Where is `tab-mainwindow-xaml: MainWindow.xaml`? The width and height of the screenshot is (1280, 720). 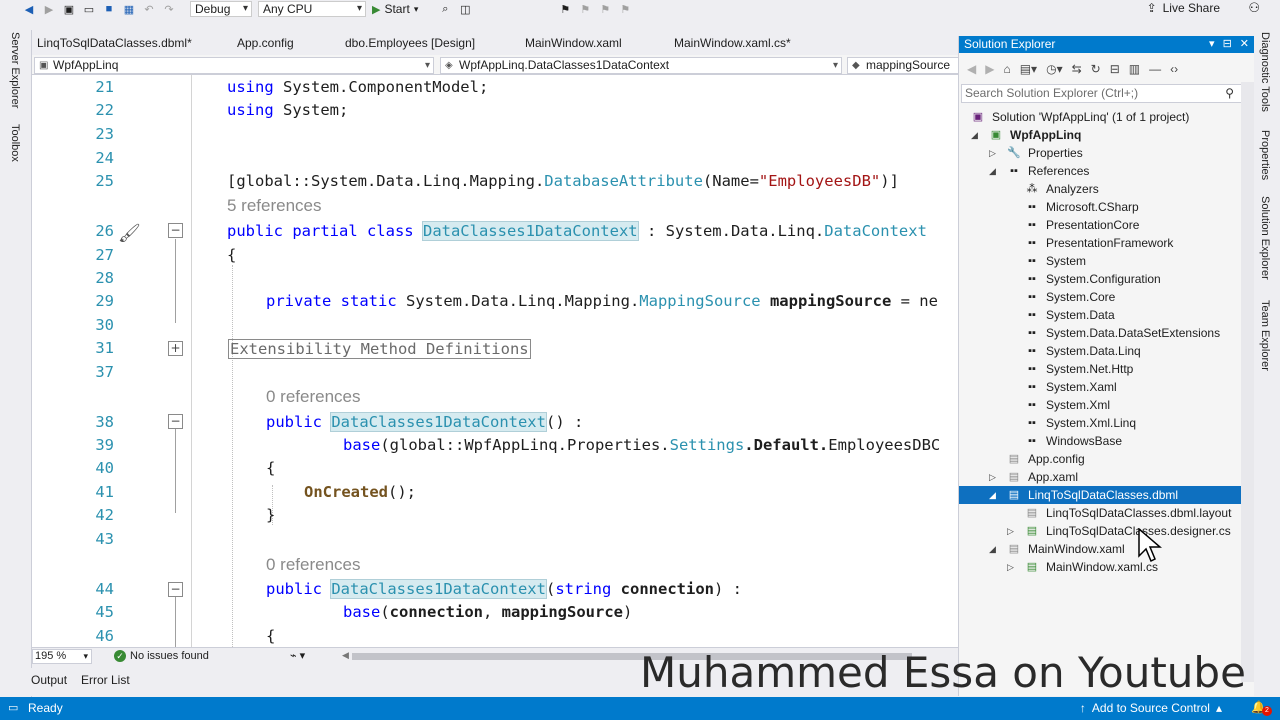 tab-mainwindow-xaml: MainWindow.xaml is located at coordinates (573, 43).